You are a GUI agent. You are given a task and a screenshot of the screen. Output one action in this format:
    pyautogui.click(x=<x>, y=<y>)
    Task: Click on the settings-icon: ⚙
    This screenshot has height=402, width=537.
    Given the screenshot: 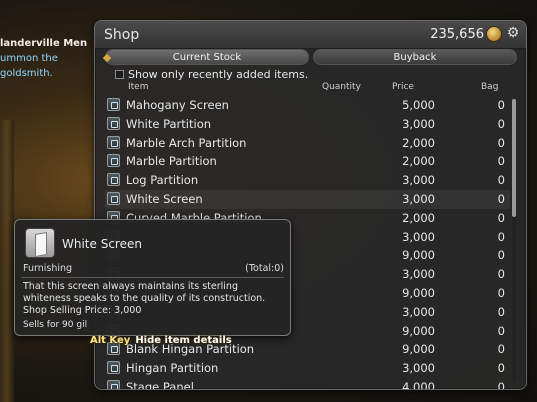 What is the action you would take?
    pyautogui.click(x=513, y=33)
    